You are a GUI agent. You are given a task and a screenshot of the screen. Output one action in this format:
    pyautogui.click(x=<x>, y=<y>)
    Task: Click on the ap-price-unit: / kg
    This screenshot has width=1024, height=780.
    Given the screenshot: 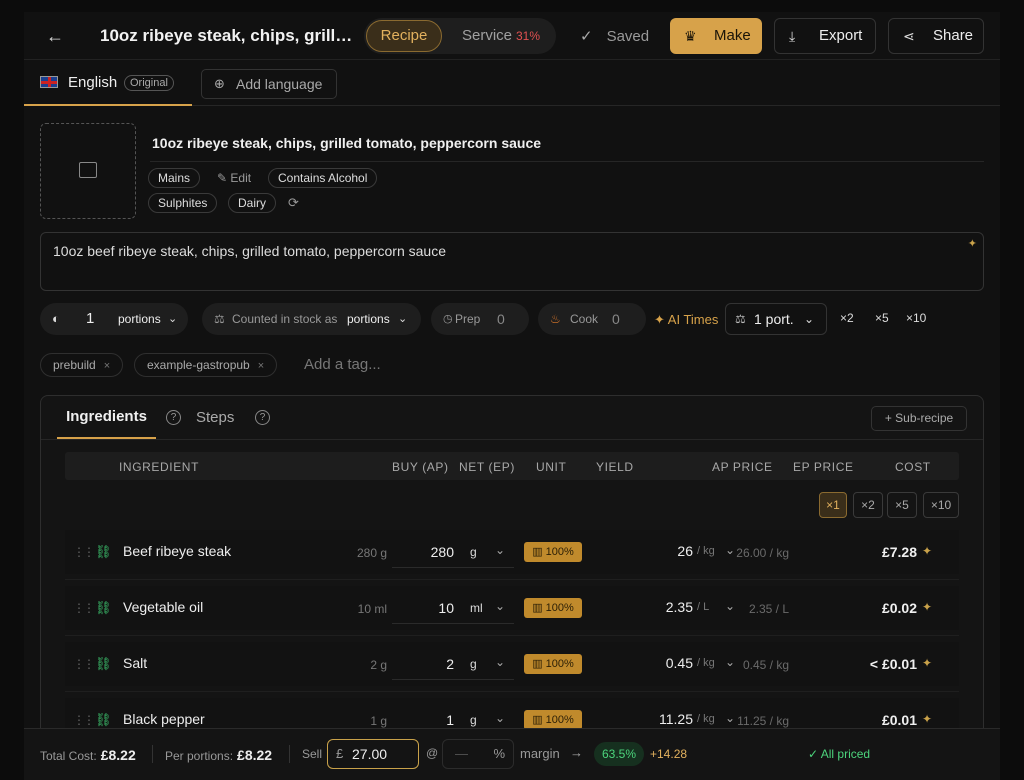 What is the action you would take?
    pyautogui.click(x=706, y=663)
    